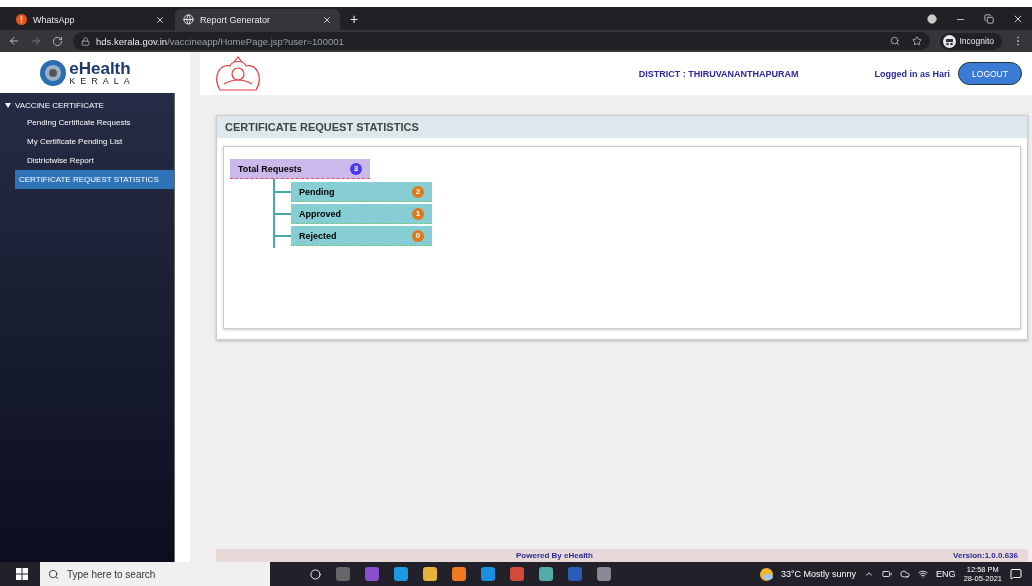  What do you see at coordinates (21, 19) in the screenshot?
I see `alert-icon` at bounding box center [21, 19].